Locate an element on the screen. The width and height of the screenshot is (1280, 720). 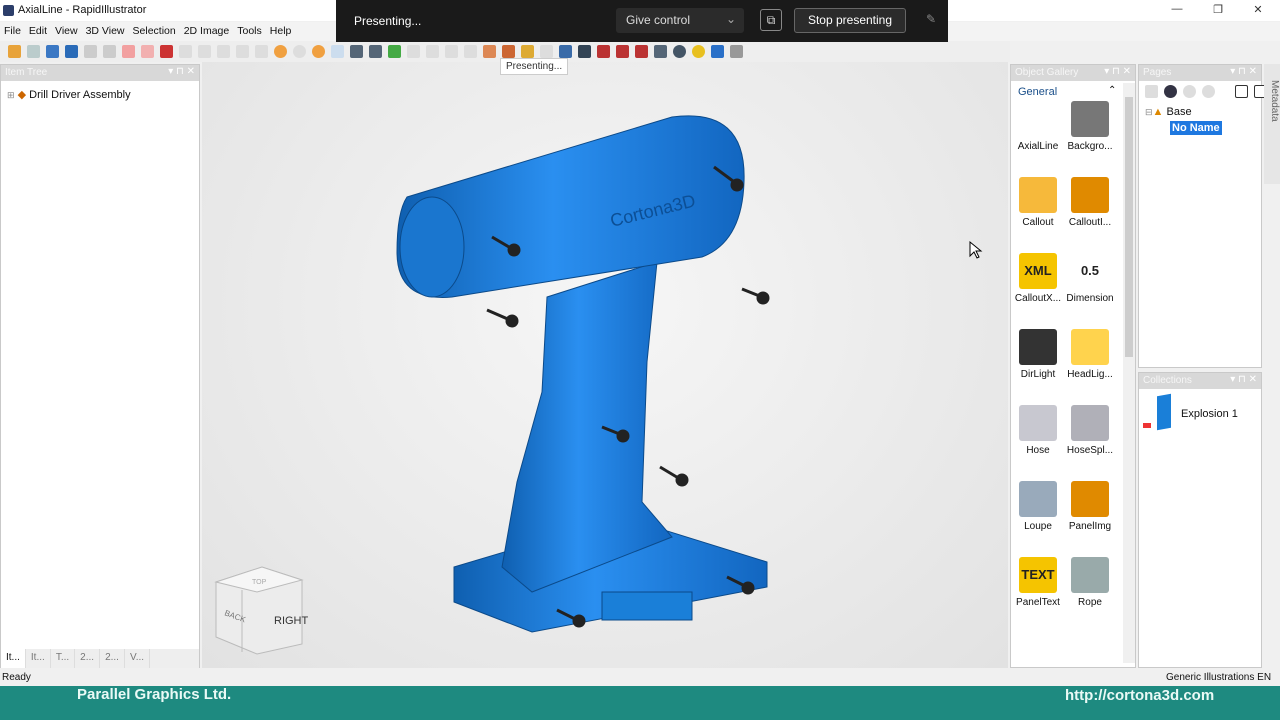
page-icon is located at coordinates (1241, 91).